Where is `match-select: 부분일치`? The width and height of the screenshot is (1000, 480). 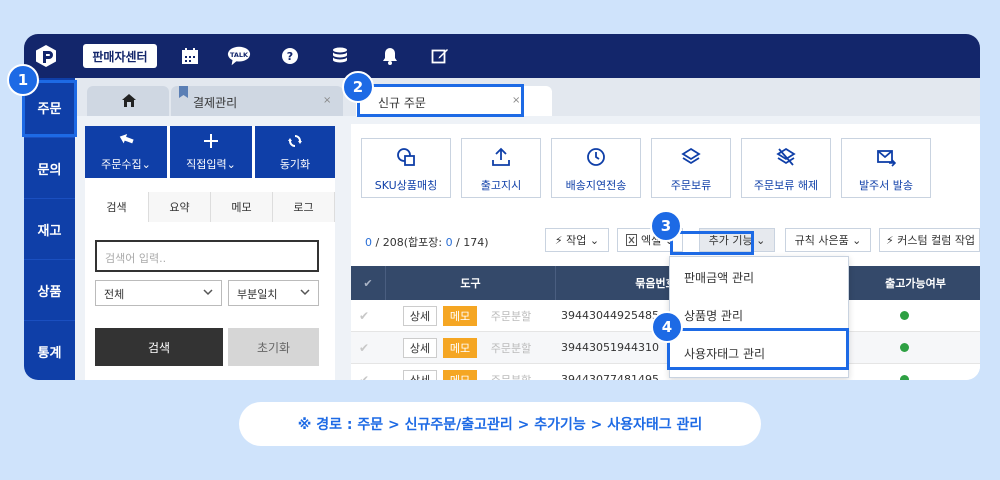 match-select: 부분일치 is located at coordinates (273, 293).